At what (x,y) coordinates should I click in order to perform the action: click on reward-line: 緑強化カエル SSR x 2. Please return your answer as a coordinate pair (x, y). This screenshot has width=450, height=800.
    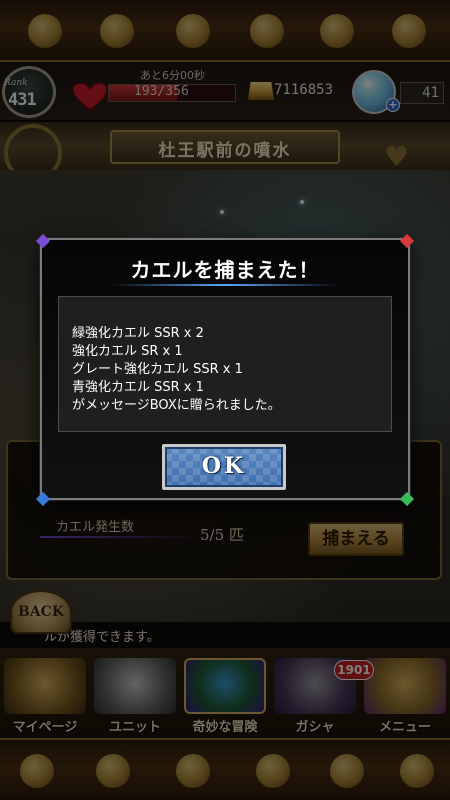
    Looking at the image, I should click on (138, 333).